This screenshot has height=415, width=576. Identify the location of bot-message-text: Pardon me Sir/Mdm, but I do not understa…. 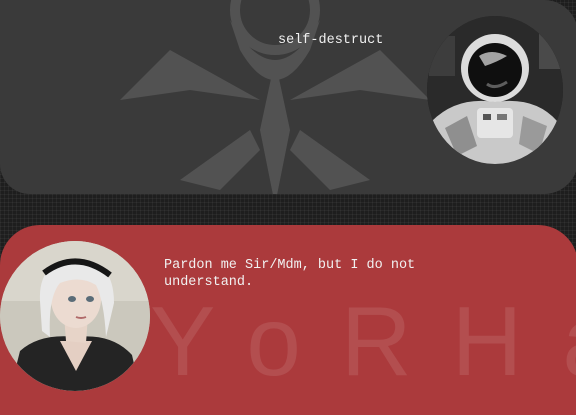
(290, 274).